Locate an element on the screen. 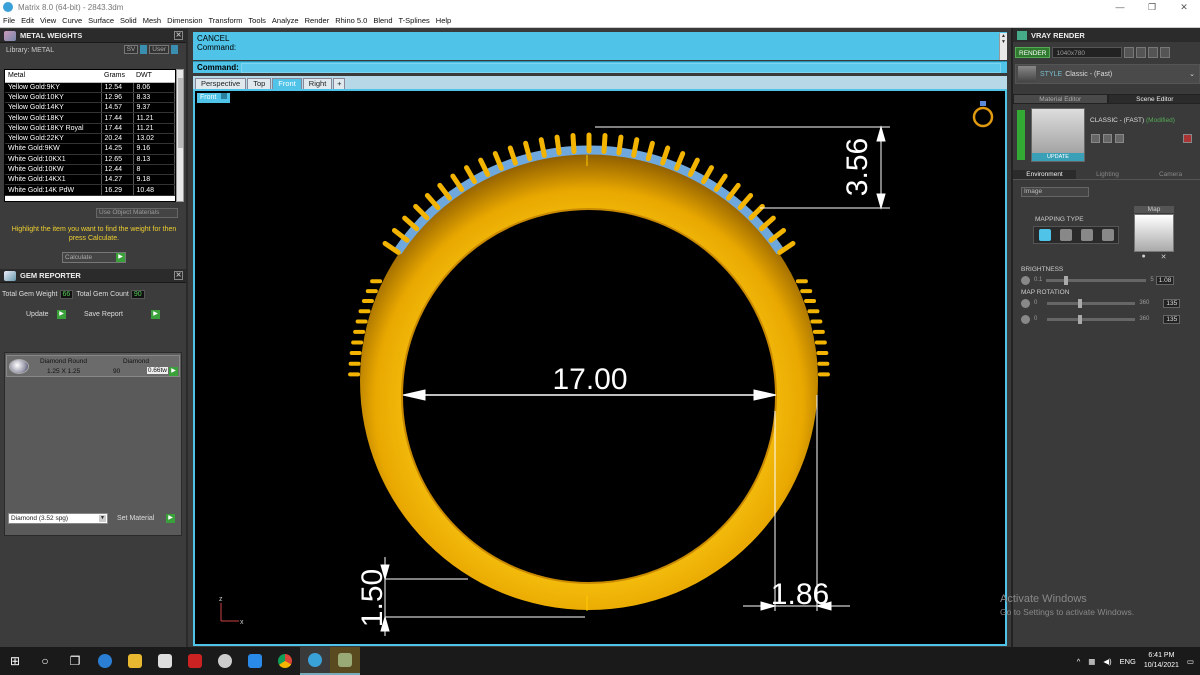  render-button: RENDER is located at coordinates (1033, 52).